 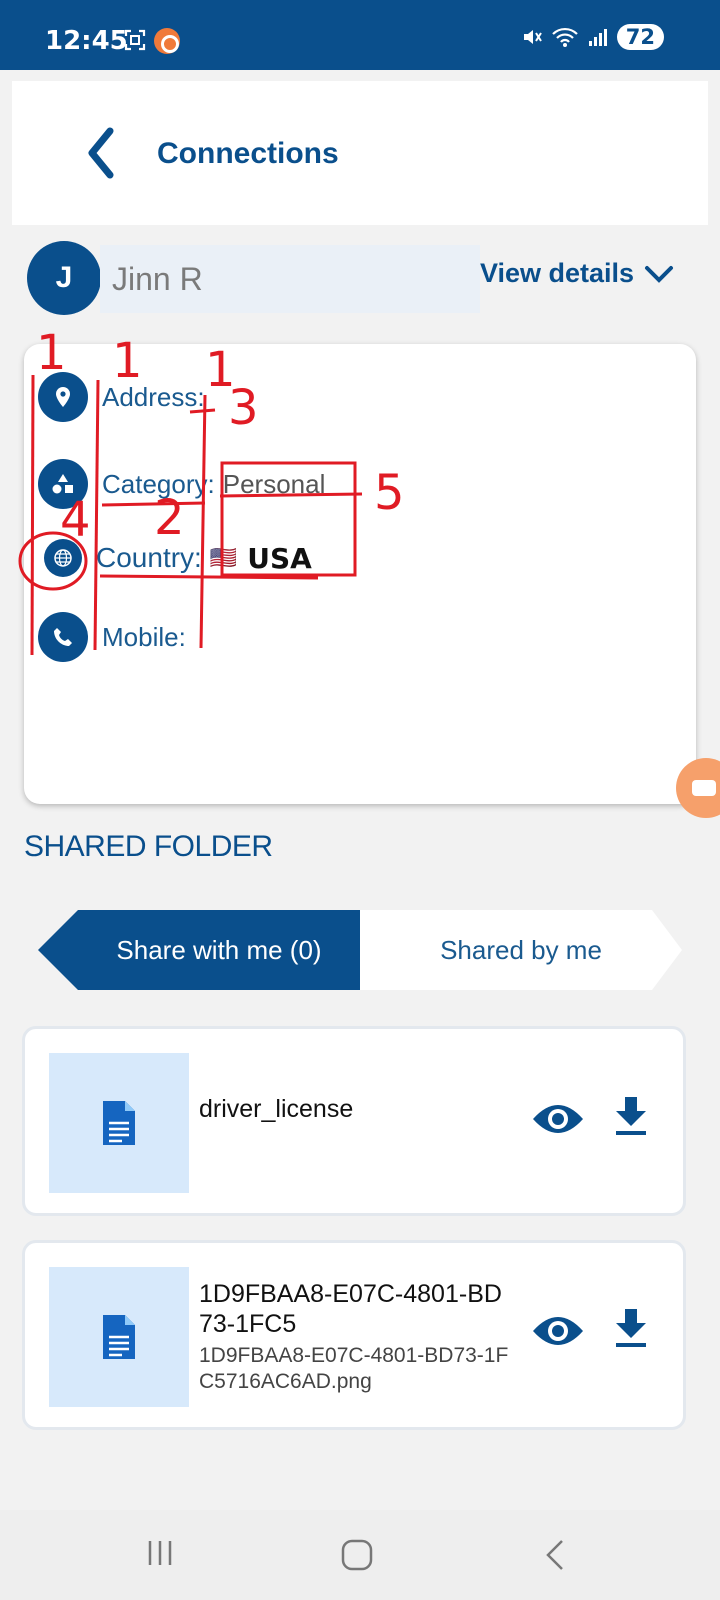 I want to click on annotation-number: 3, so click(x=243, y=408).